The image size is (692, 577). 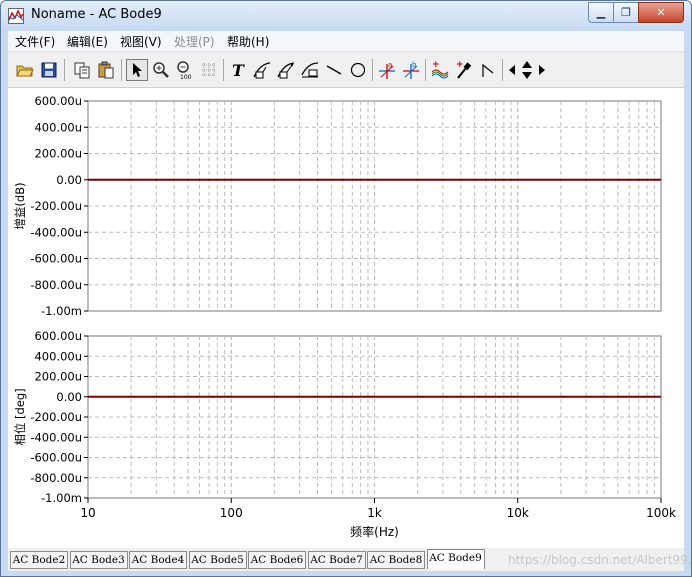 I want to click on phase-y-tick-label: 600.00u, so click(x=58, y=336).